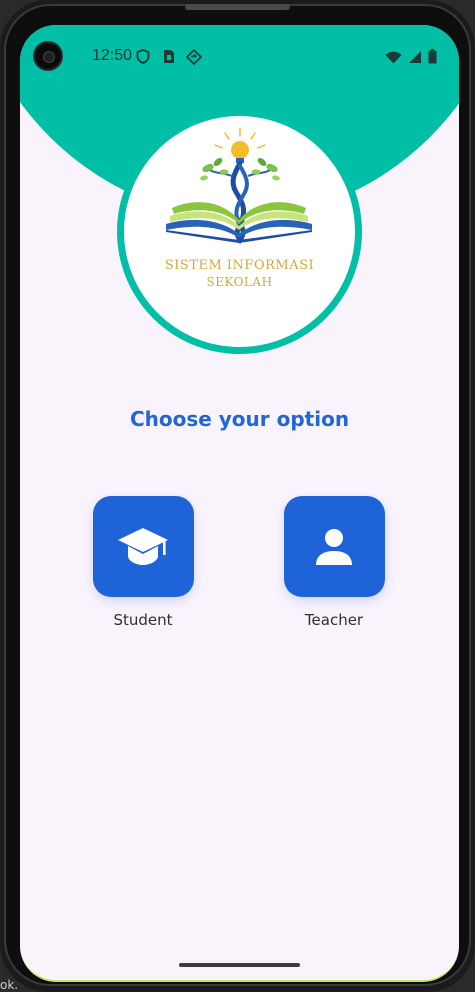  I want to click on person-icon, so click(334, 546).